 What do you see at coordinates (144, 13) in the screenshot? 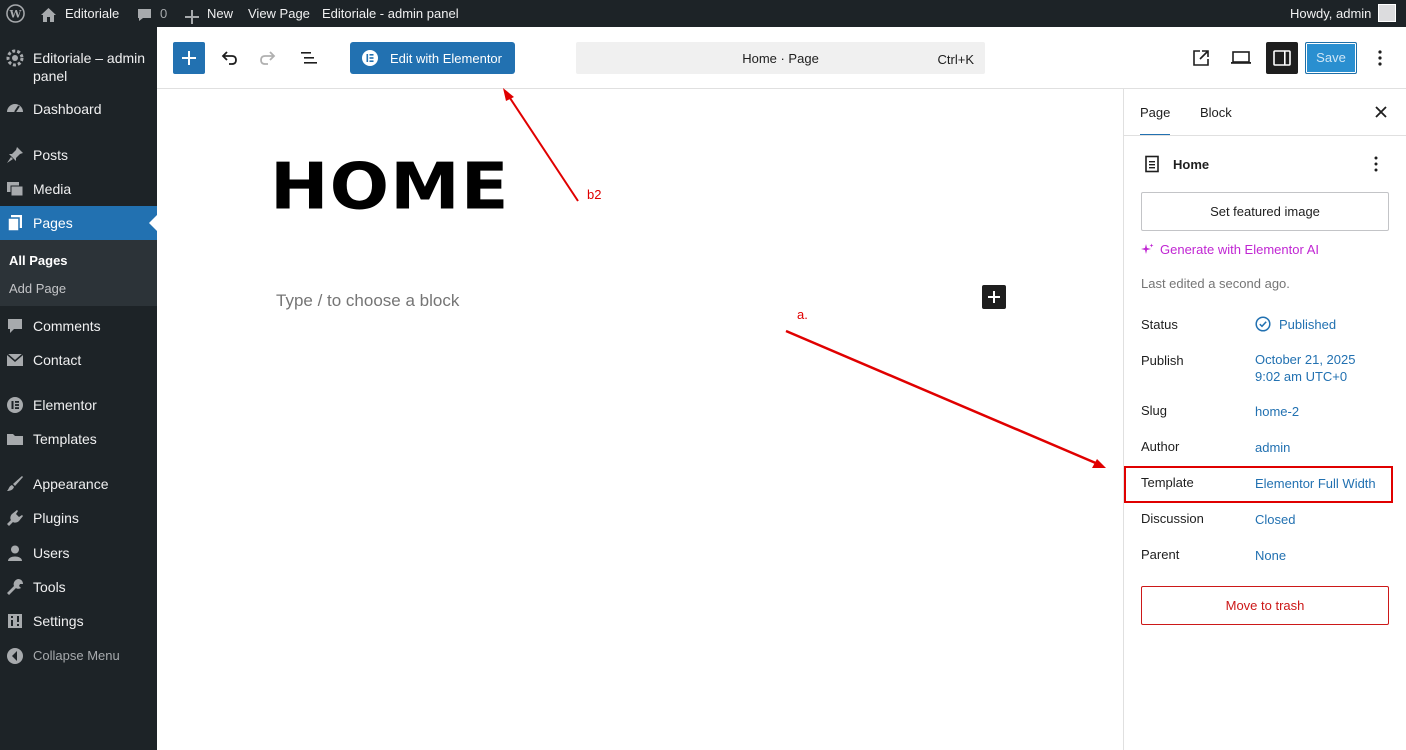
I see `comment-bubble-icon` at bounding box center [144, 13].